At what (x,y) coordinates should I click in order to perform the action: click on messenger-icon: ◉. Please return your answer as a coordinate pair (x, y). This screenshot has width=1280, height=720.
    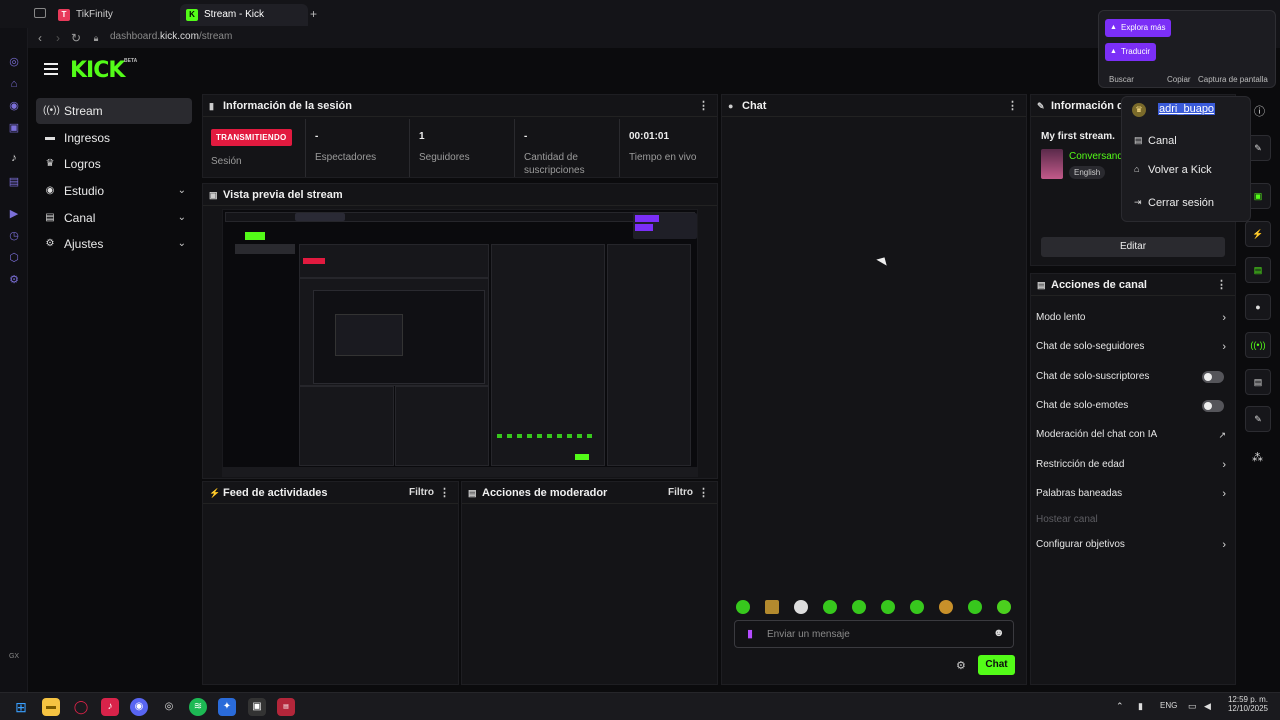
    Looking at the image, I should click on (14, 106).